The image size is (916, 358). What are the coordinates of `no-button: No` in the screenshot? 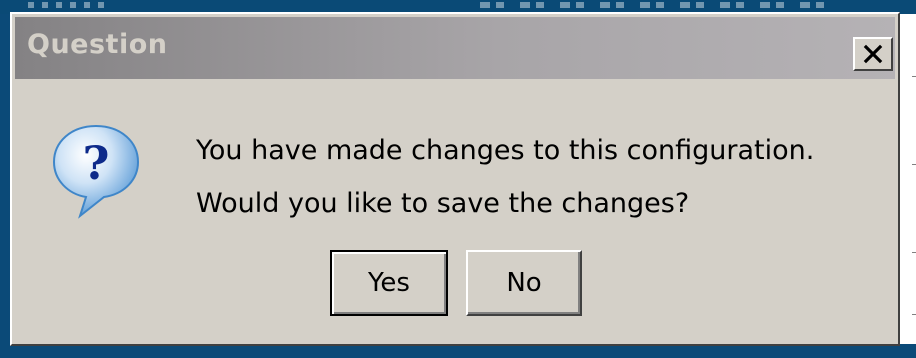 It's located at (524, 283).